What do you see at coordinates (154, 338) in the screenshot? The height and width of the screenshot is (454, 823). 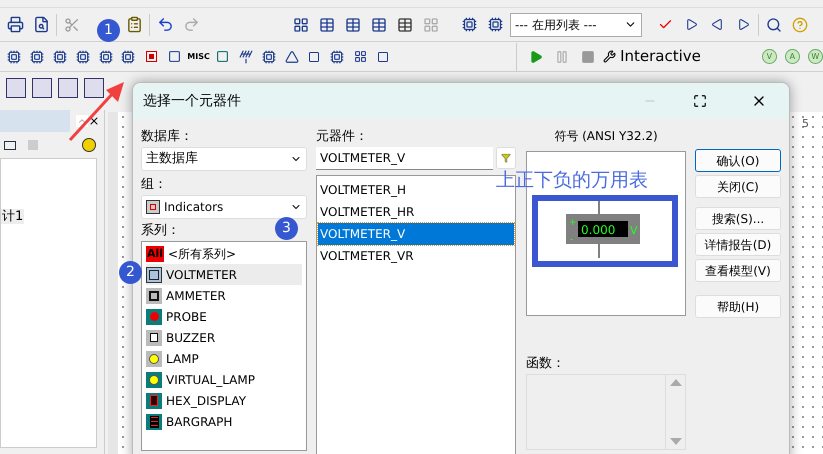 I see `buzzer-icon` at bounding box center [154, 338].